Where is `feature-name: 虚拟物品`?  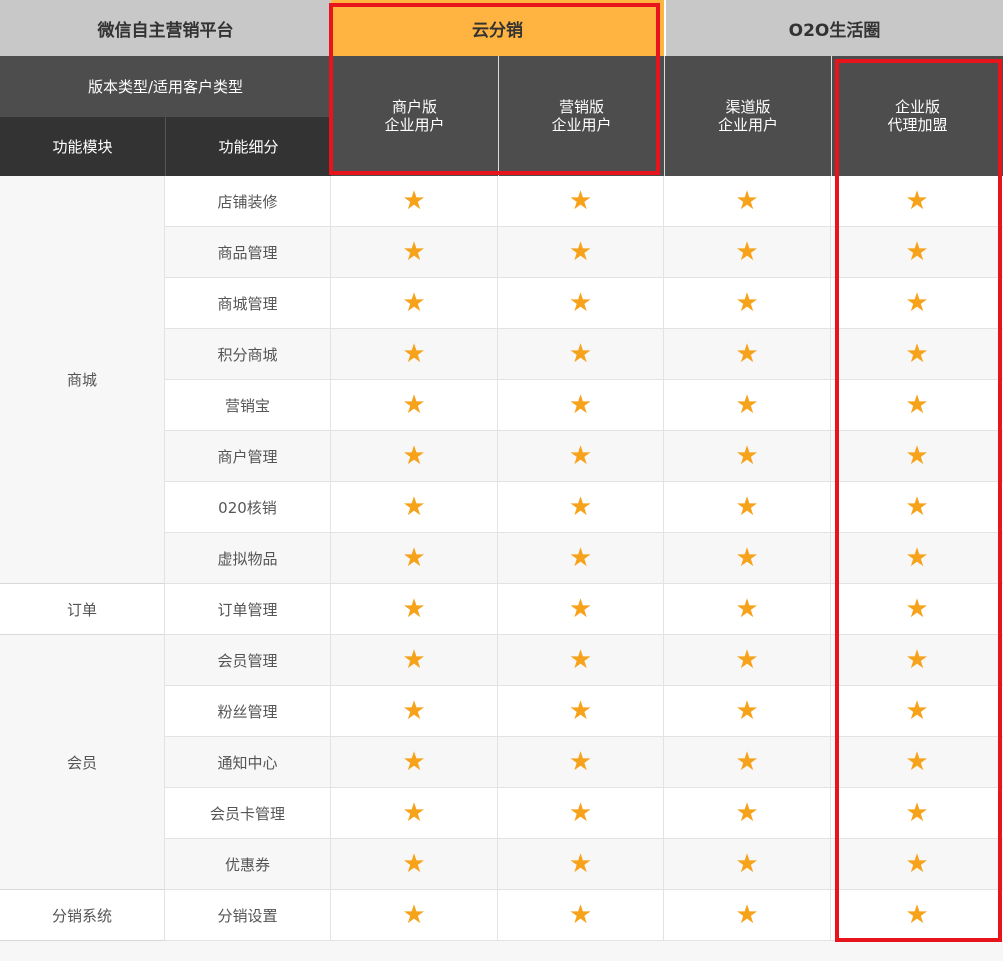 feature-name: 虚拟物品 is located at coordinates (247, 558).